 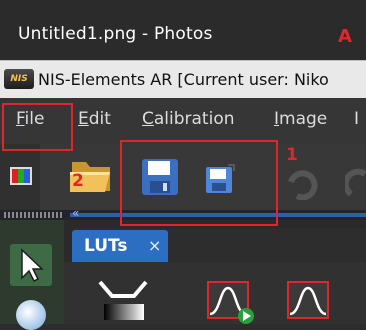 What do you see at coordinates (148, 119) in the screenshot?
I see `menu-calibration-accel: C` at bounding box center [148, 119].